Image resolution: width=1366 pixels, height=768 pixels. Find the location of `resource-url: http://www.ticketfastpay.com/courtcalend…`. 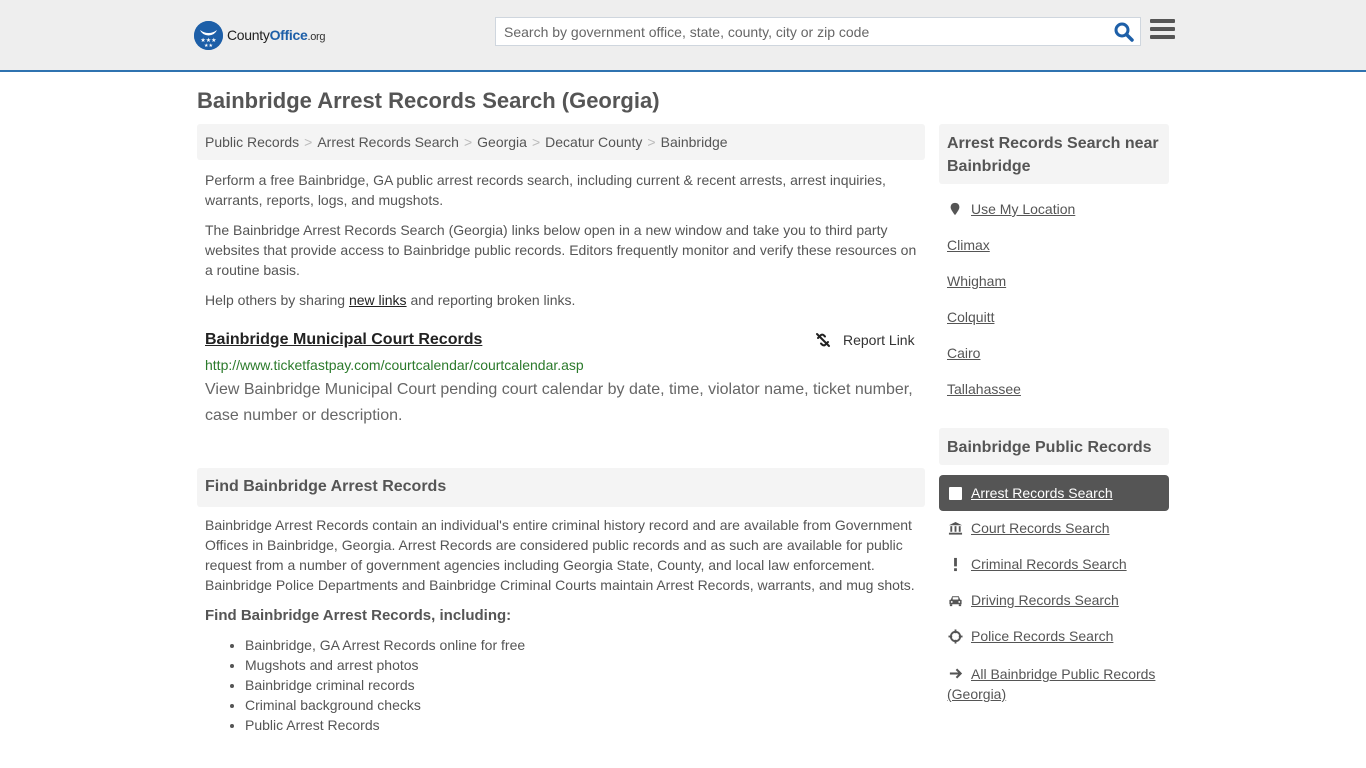

resource-url: http://www.ticketfastpay.com/courtcalend… is located at coordinates (394, 365).